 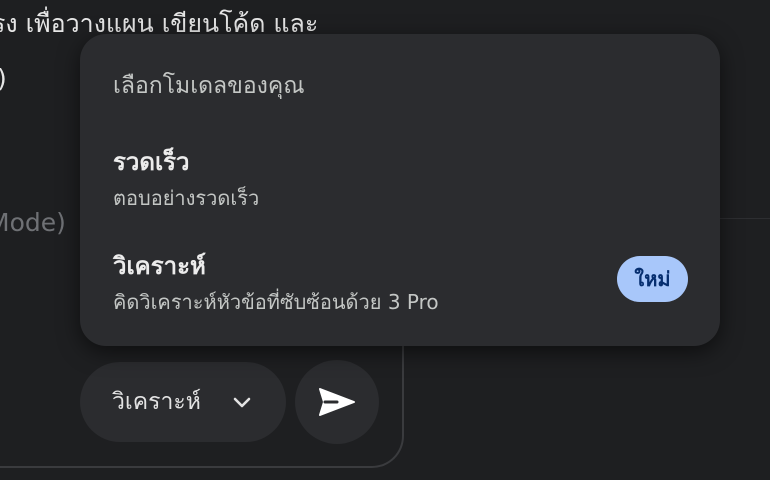 I want to click on response-text-line: l), so click(x=3, y=78).